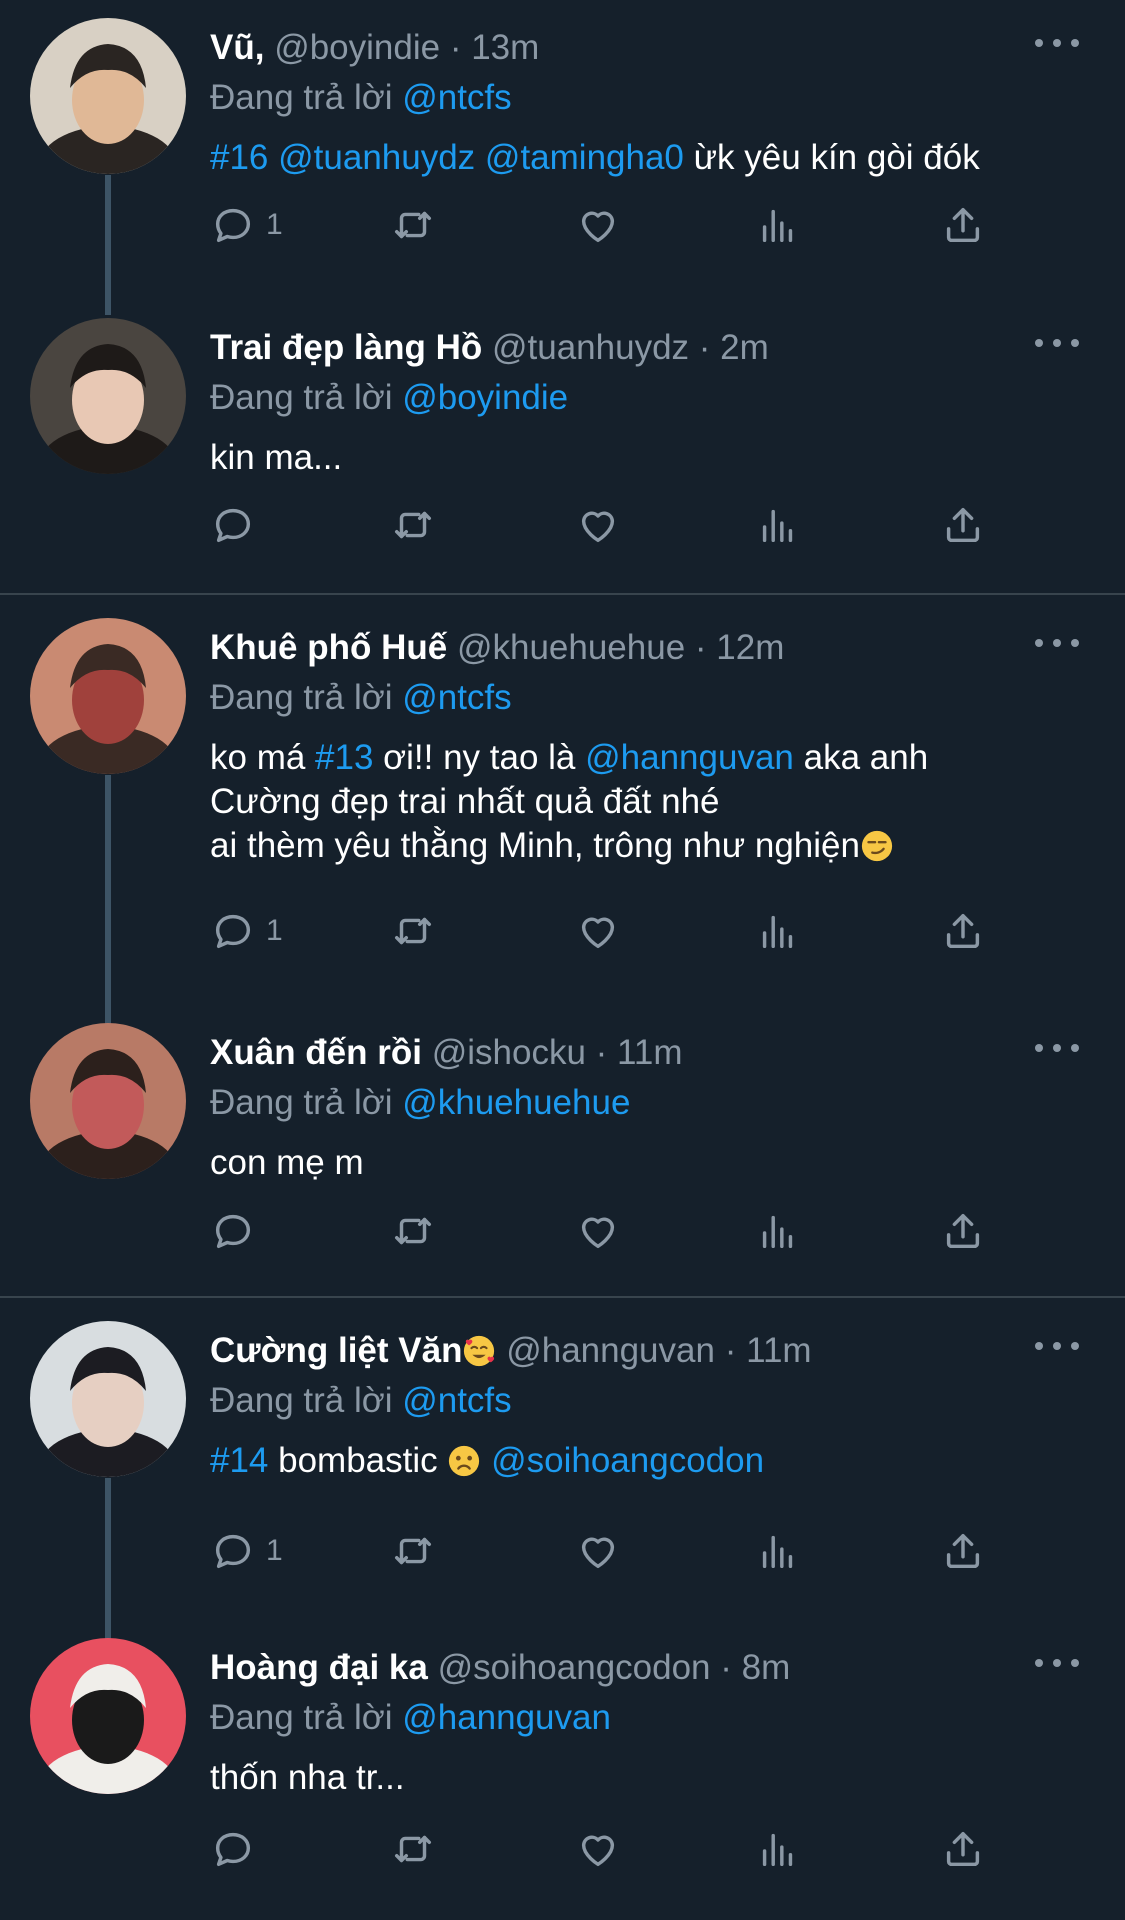 Image resolution: width=1125 pixels, height=1920 pixels. I want to click on display-name: Trai đẹp làng Hồ, so click(346, 347).